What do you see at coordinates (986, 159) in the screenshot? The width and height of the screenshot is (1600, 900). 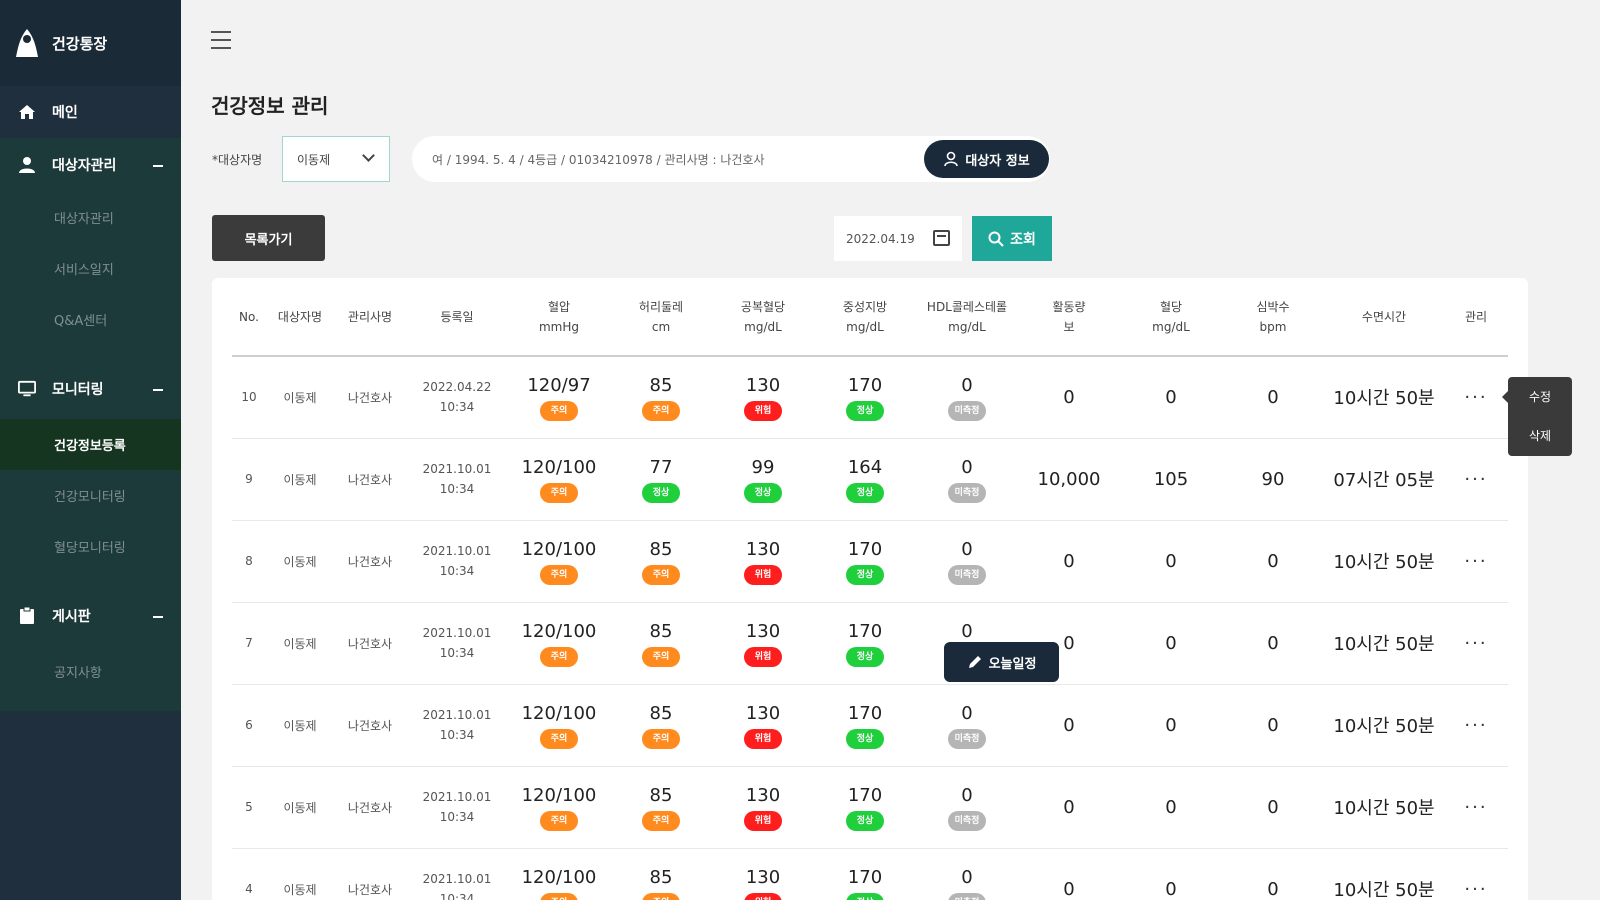 I see `target-info-button: 대상자 정보` at bounding box center [986, 159].